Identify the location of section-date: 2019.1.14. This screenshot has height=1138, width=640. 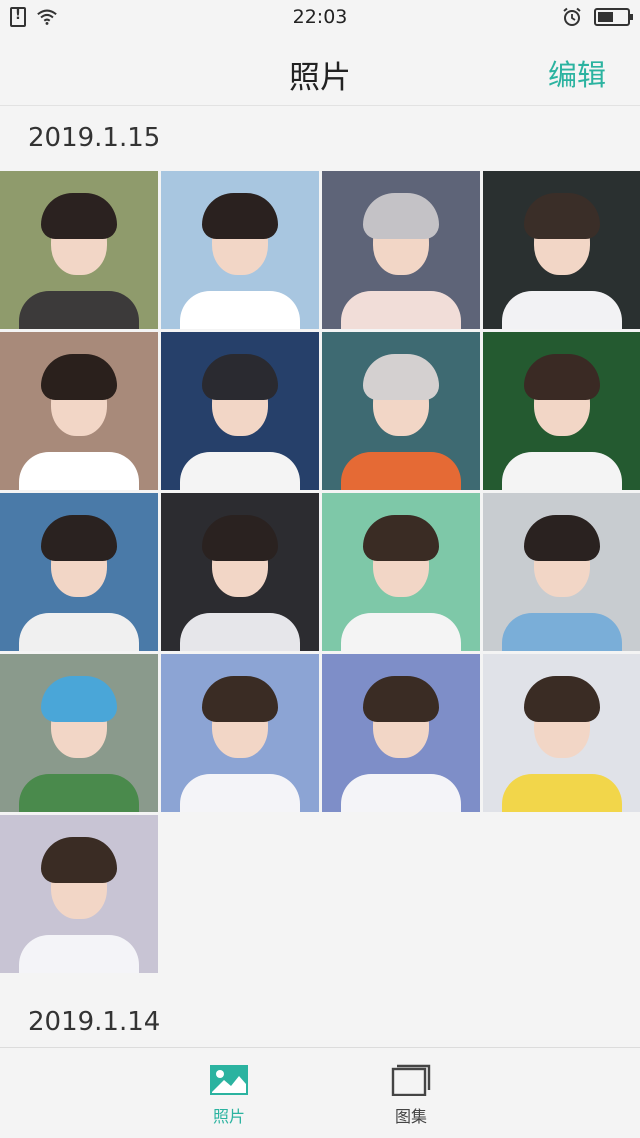
(94, 1022).